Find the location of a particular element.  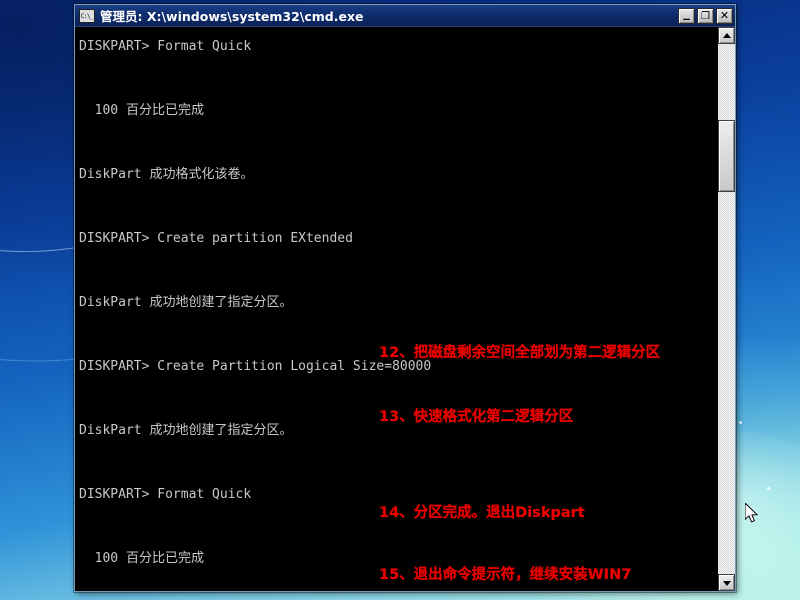

minimize-button: _ is located at coordinates (686, 14).